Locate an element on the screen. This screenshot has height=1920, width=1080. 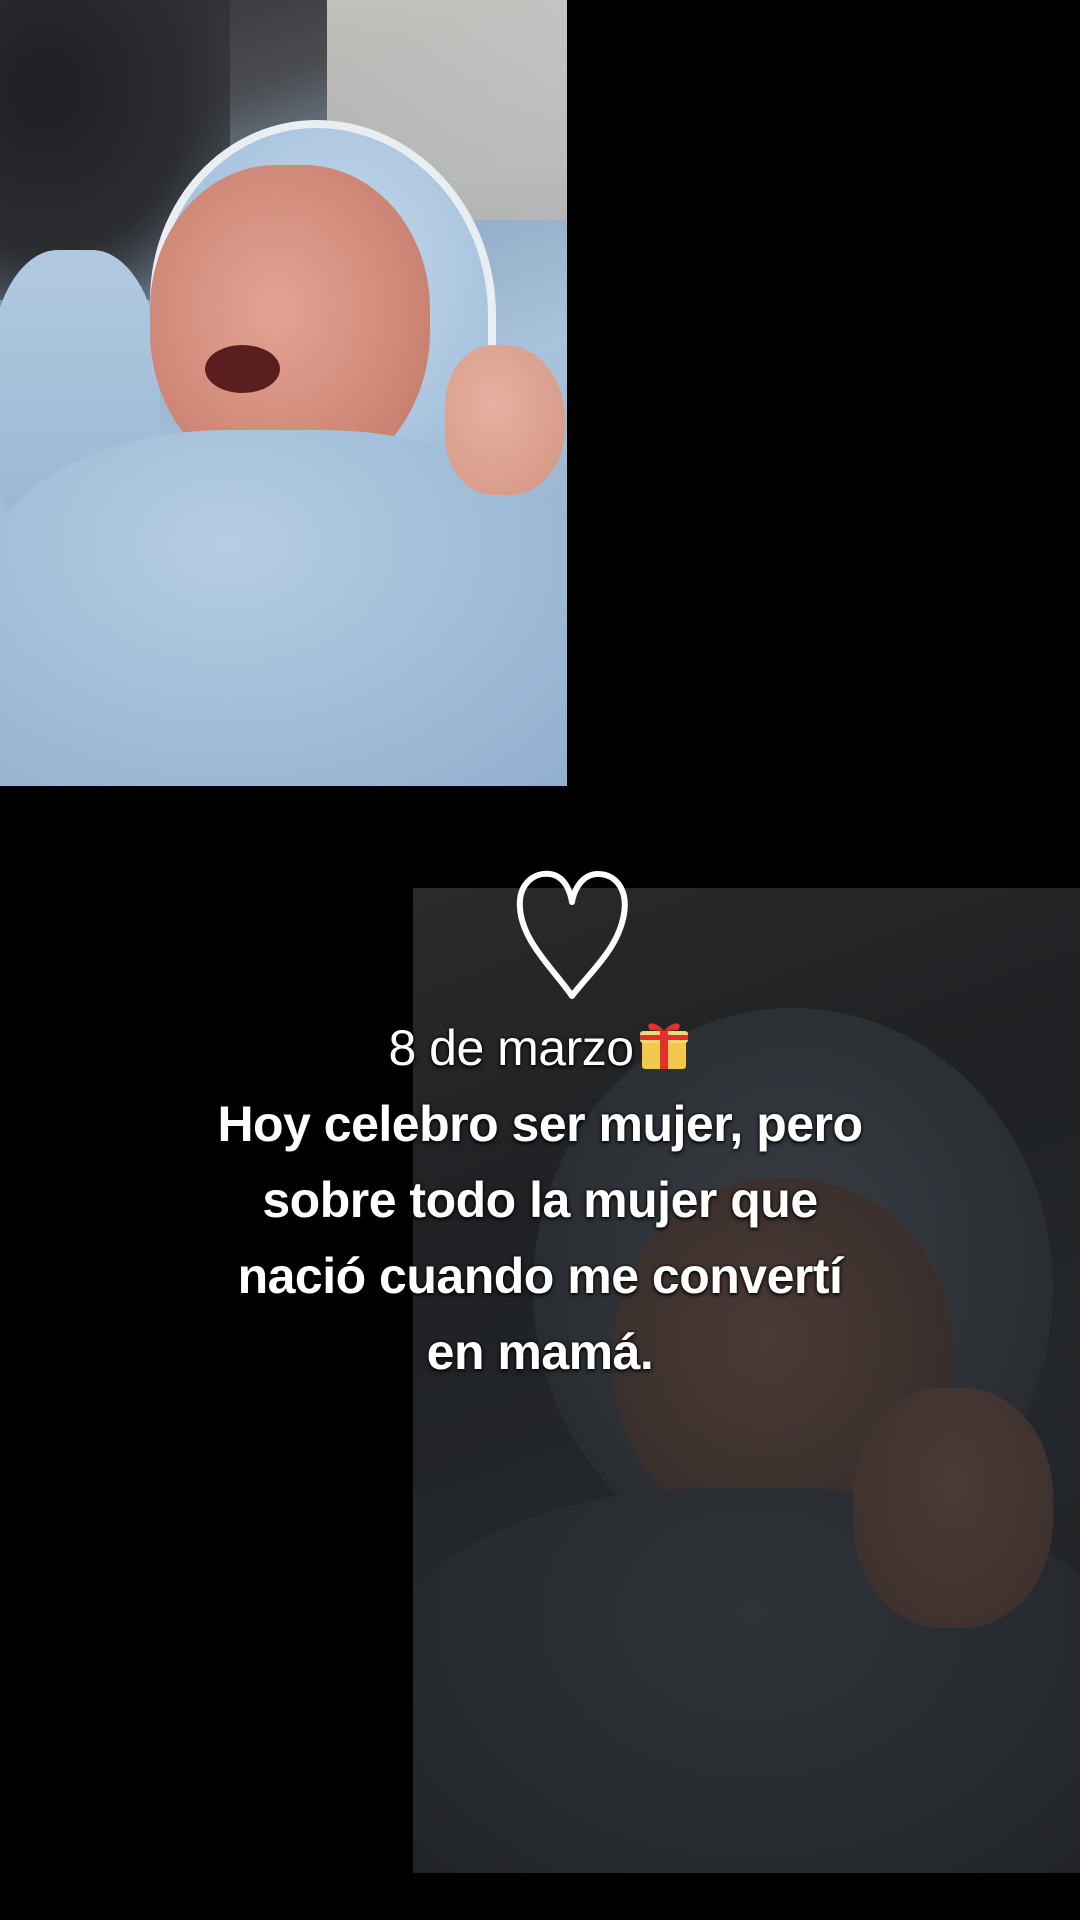
wrapped-gift-icon is located at coordinates (663, 1046).